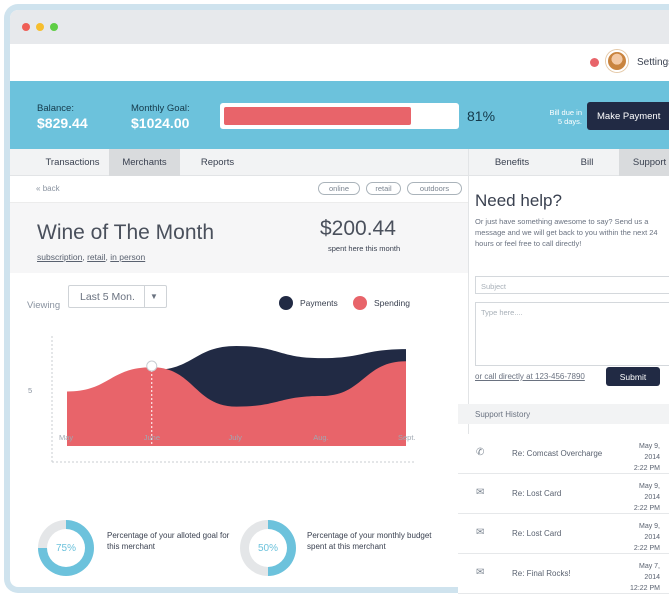 Image resolution: width=669 pixels, height=596 pixels. I want to click on period-select-value: Last 5 Mon., so click(107, 297).